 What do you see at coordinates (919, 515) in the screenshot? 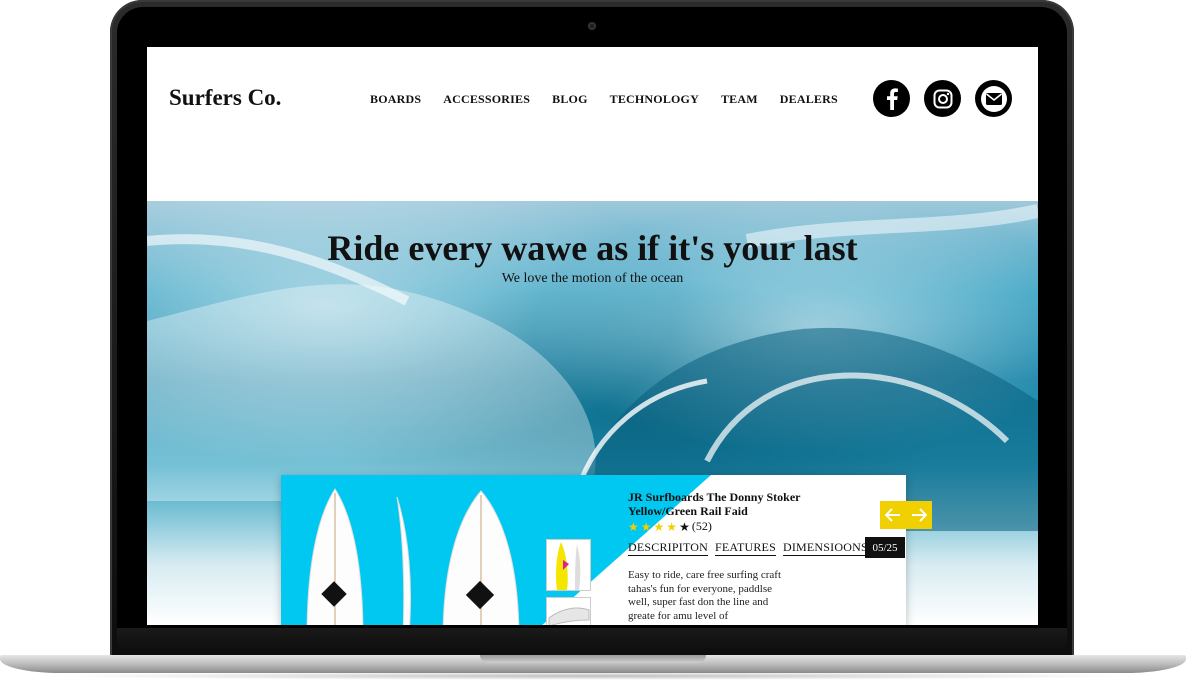
I see `arrow-right-icon` at bounding box center [919, 515].